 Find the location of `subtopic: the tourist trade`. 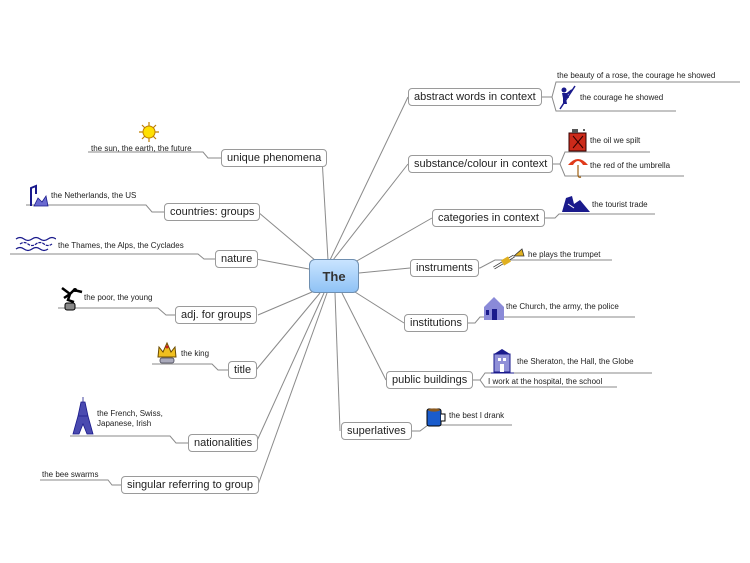

subtopic: the tourist trade is located at coordinates (620, 205).